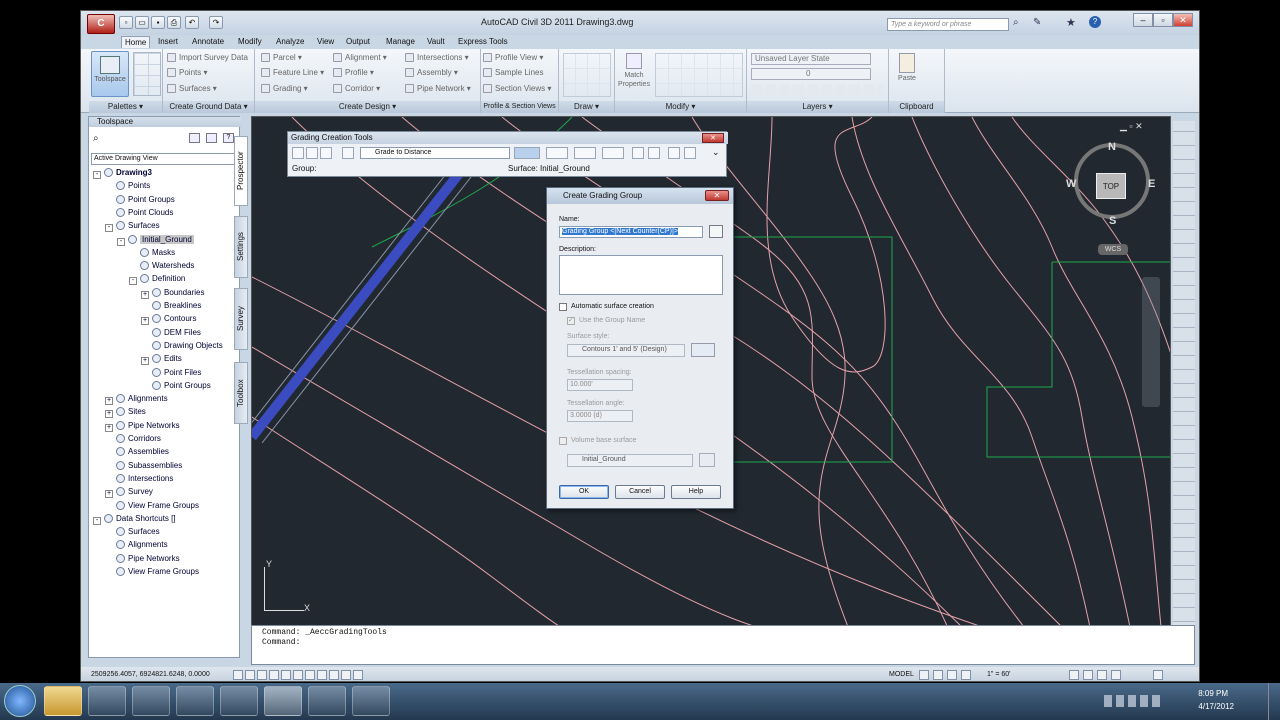  What do you see at coordinates (674, 153) in the screenshot?
I see `balance-icon` at bounding box center [674, 153].